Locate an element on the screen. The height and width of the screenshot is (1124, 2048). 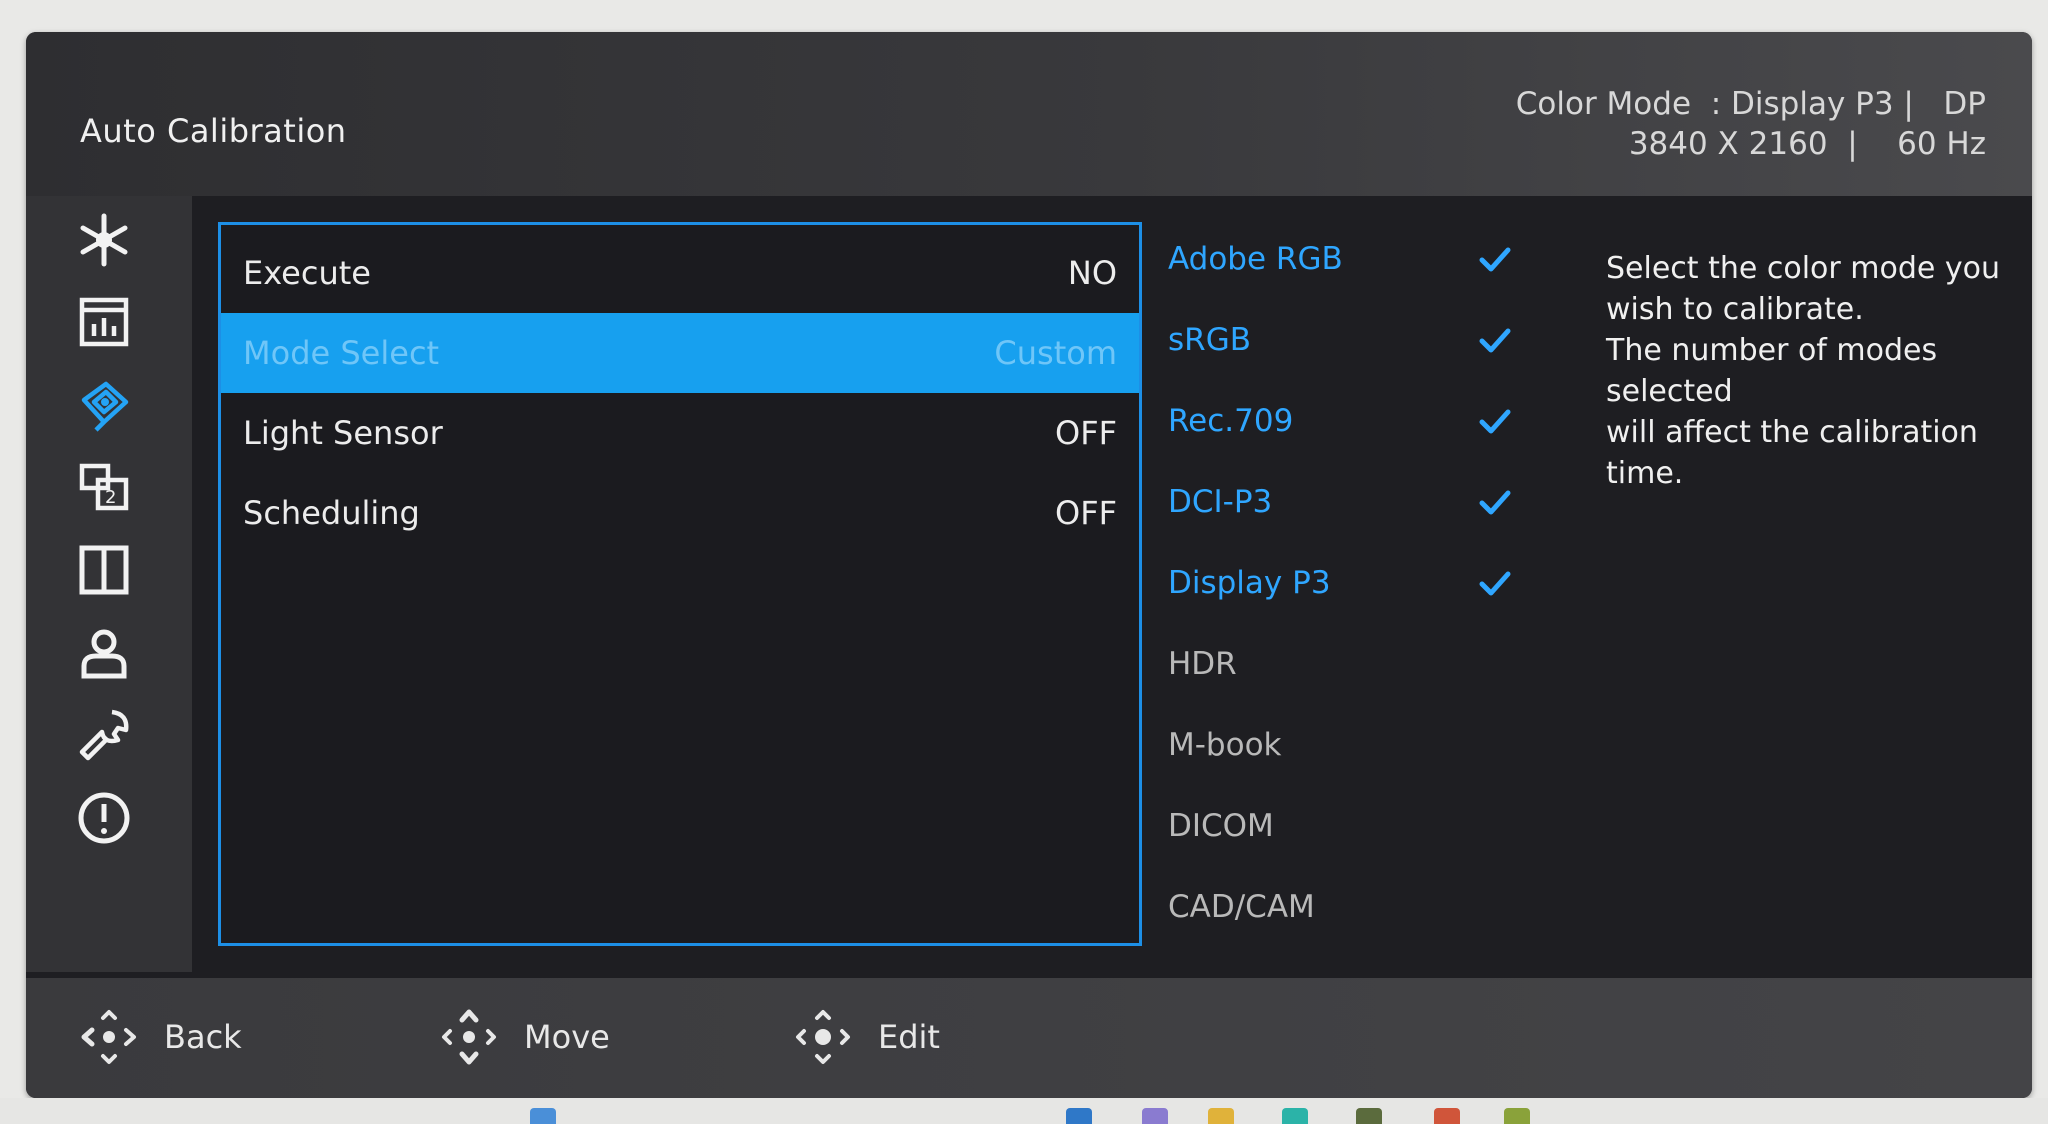
pip-icon: 2 is located at coordinates (104, 488).